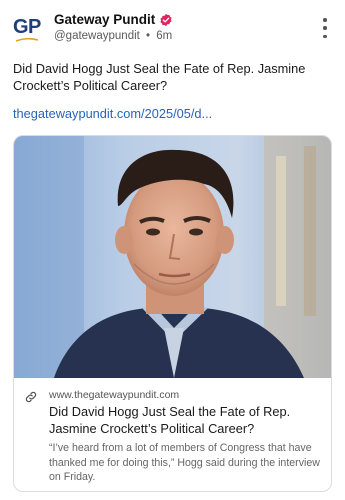  I want to click on avatar: GP, so click(28, 28).